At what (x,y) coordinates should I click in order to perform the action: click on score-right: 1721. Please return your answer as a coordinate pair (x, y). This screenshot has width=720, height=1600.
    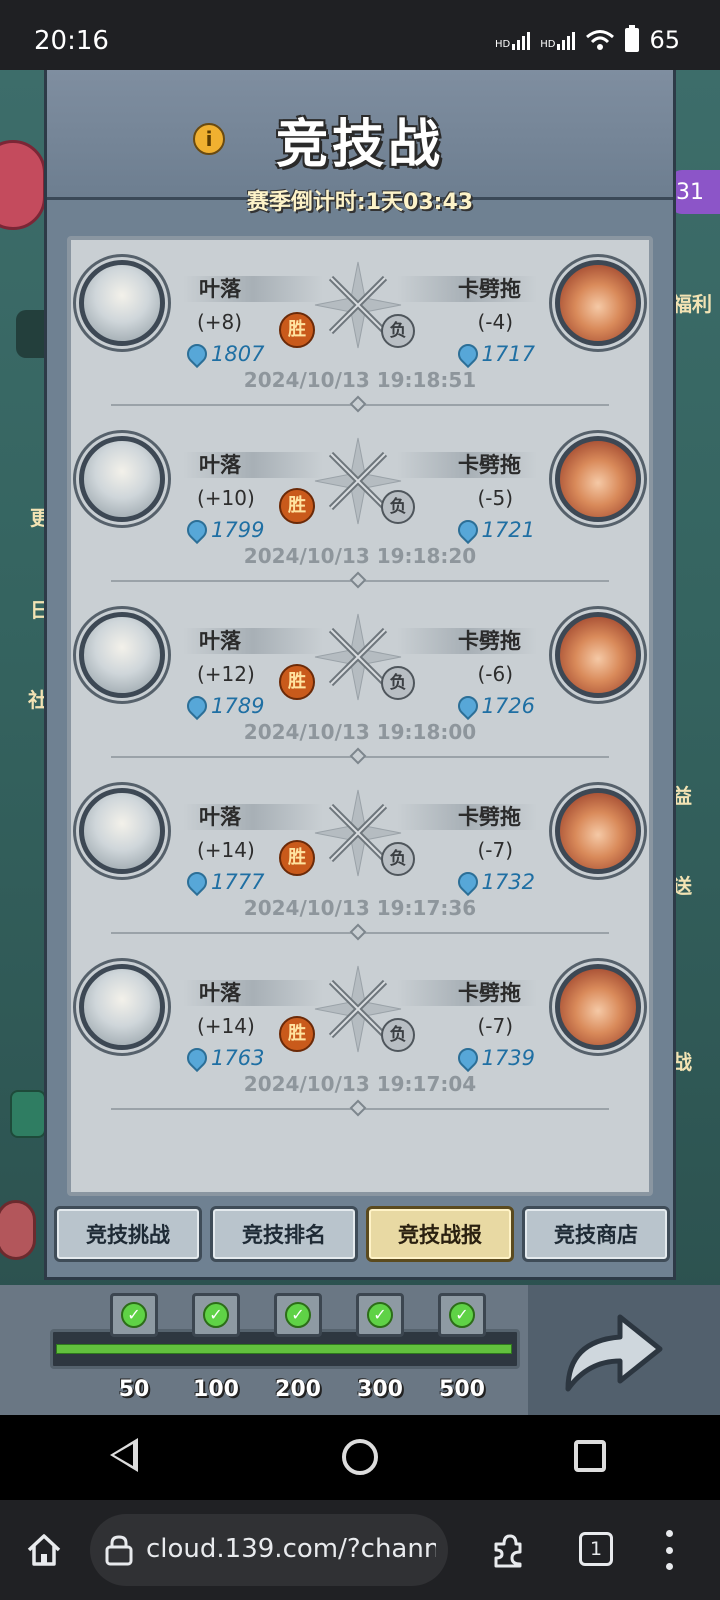
    Looking at the image, I should click on (494, 530).